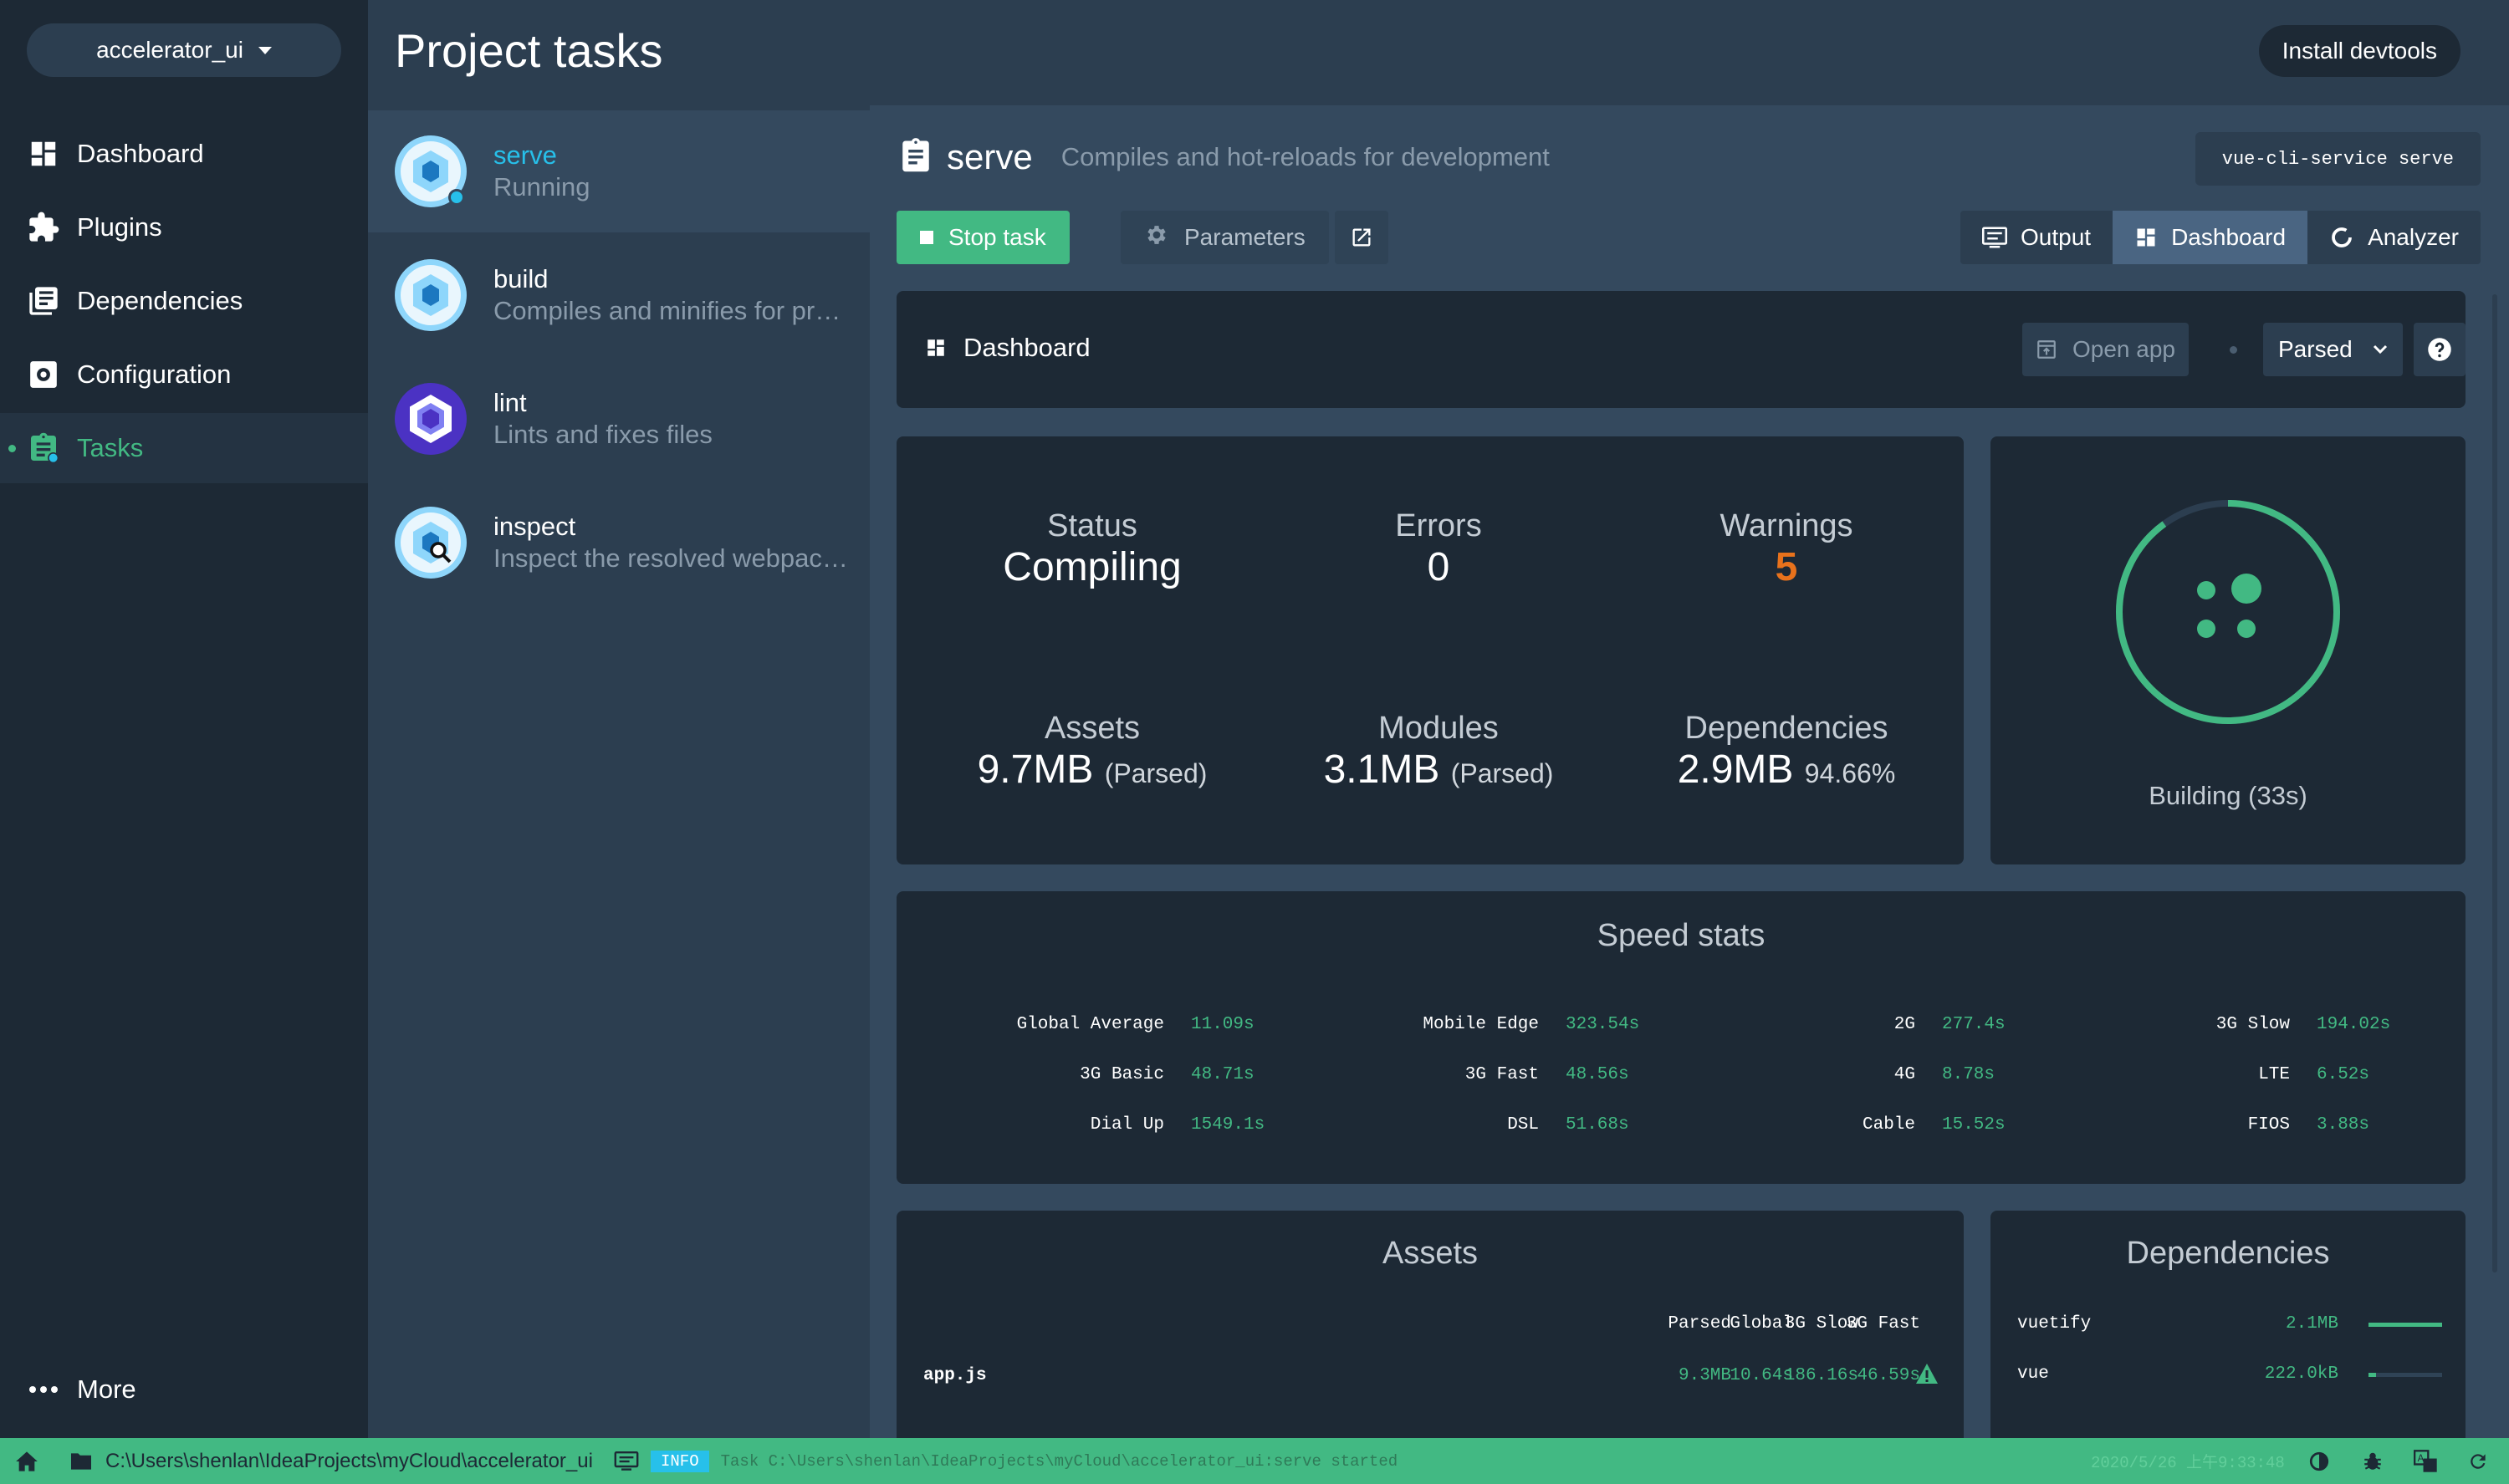 The height and width of the screenshot is (1484, 2509). I want to click on stat-dependencies: Dependencies 2.9MB 94.66%, so click(1787, 752).